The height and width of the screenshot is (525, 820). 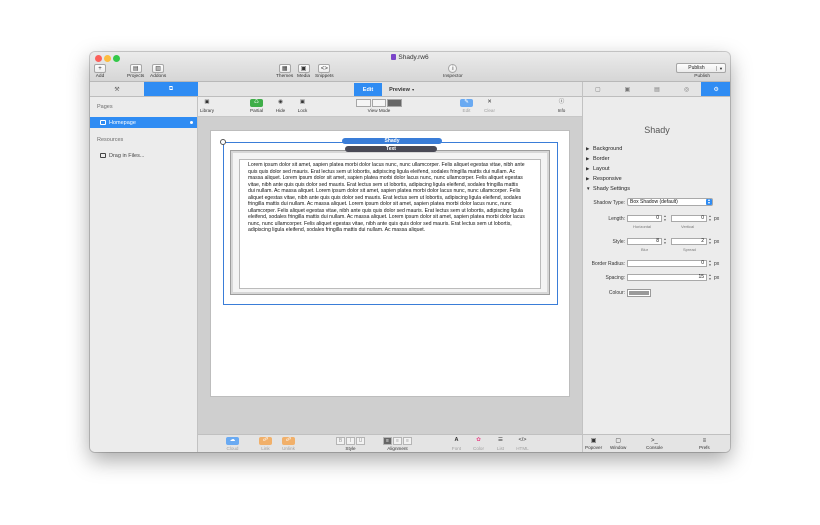 I want to click on publish-button: Publish ▼, so click(x=701, y=68).